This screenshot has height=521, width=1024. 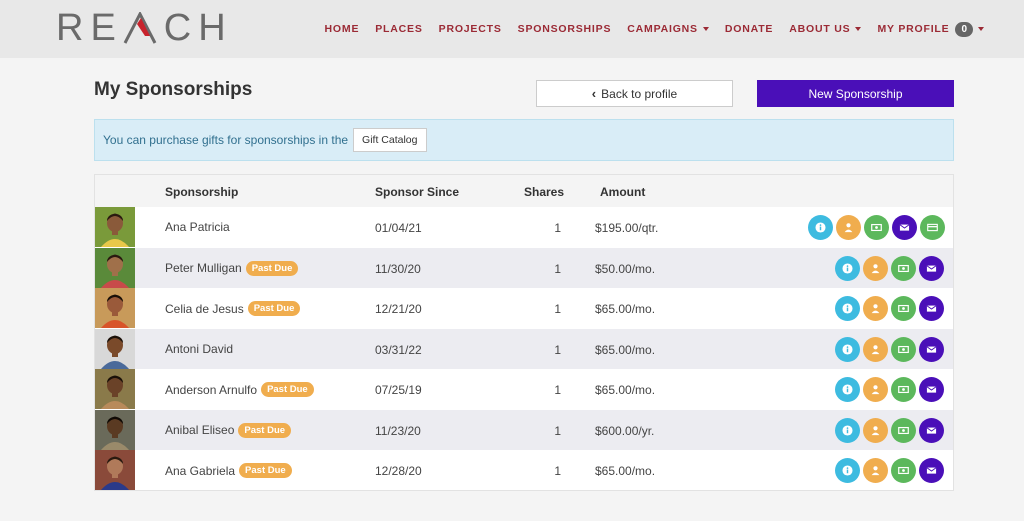 I want to click on table-header: Sponsorship Sponsor Since Shares Amount, so click(x=524, y=191).